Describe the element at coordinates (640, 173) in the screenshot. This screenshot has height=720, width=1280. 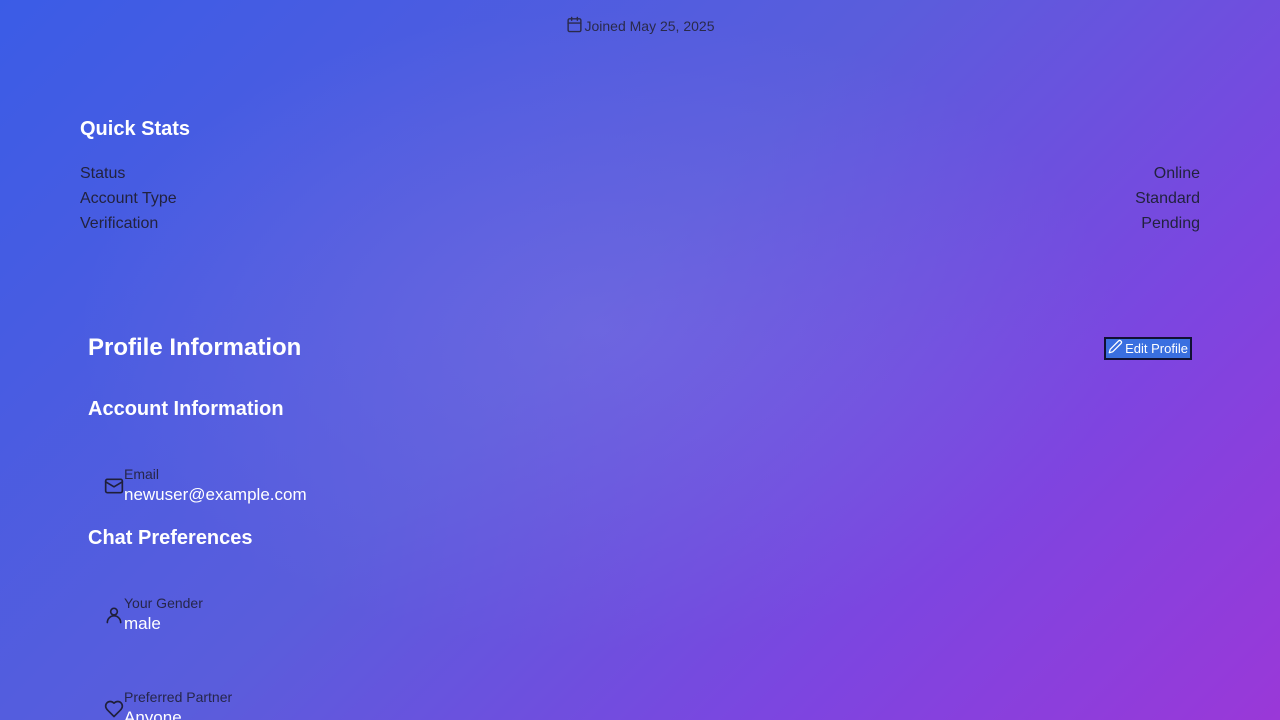
I see `stat-row-status: Status Online` at that location.